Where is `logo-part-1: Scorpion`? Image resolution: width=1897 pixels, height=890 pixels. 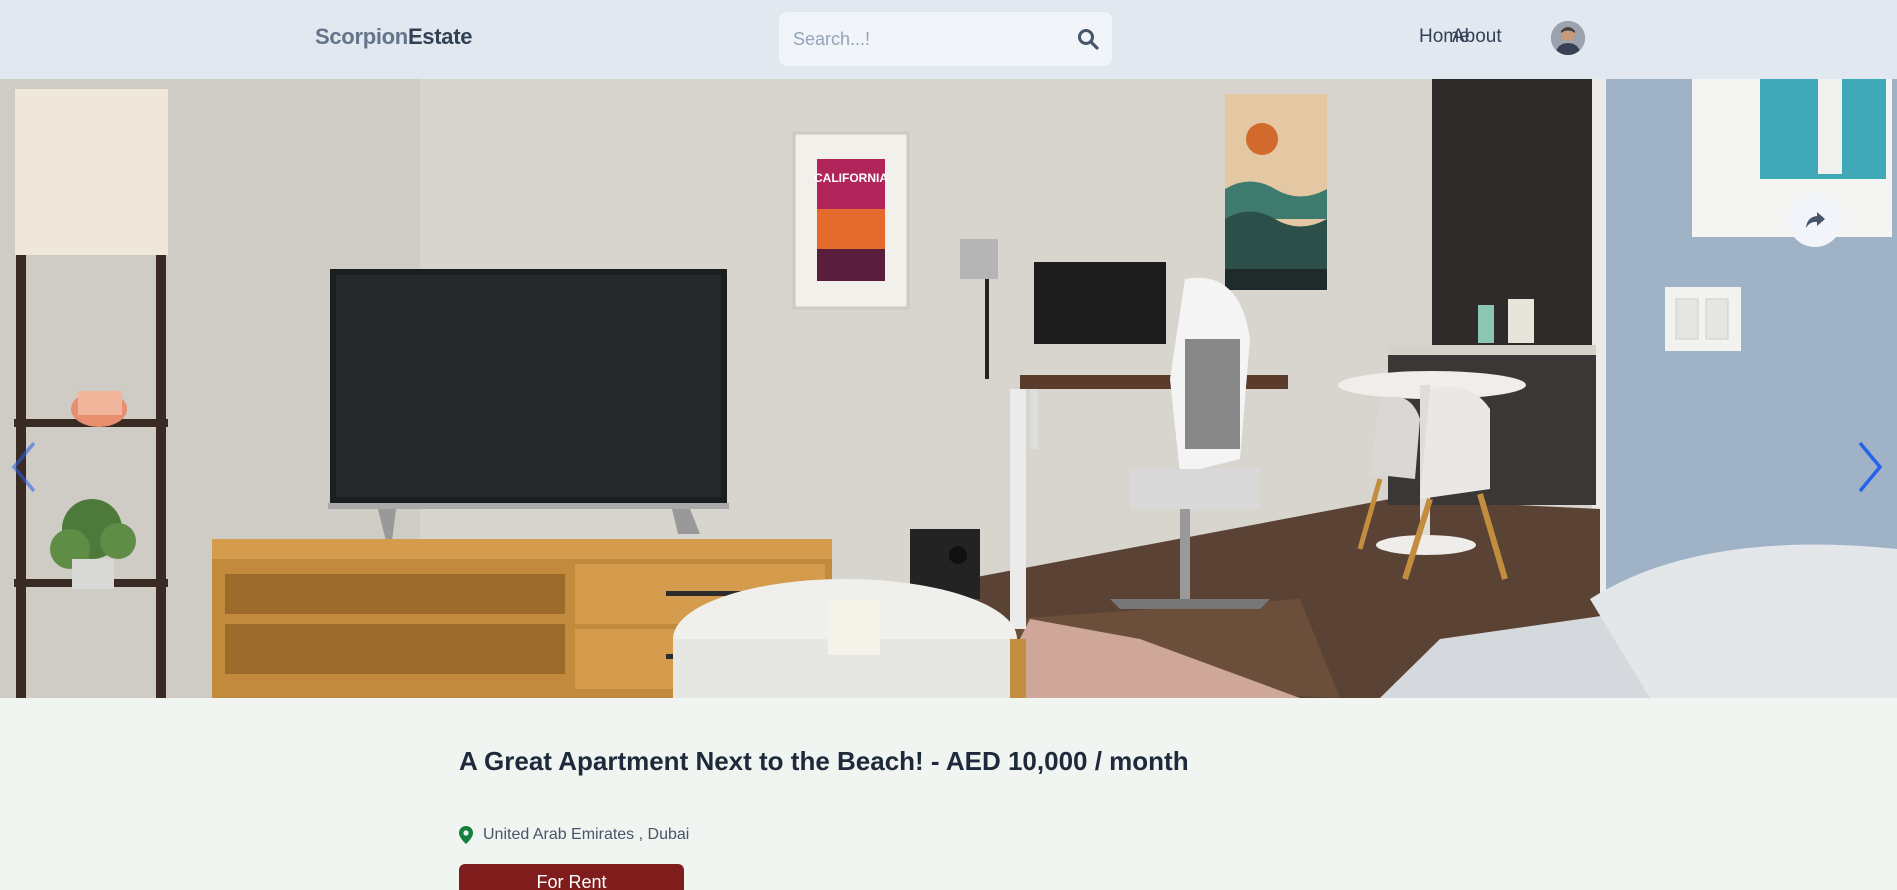 logo-part-1: Scorpion is located at coordinates (361, 36).